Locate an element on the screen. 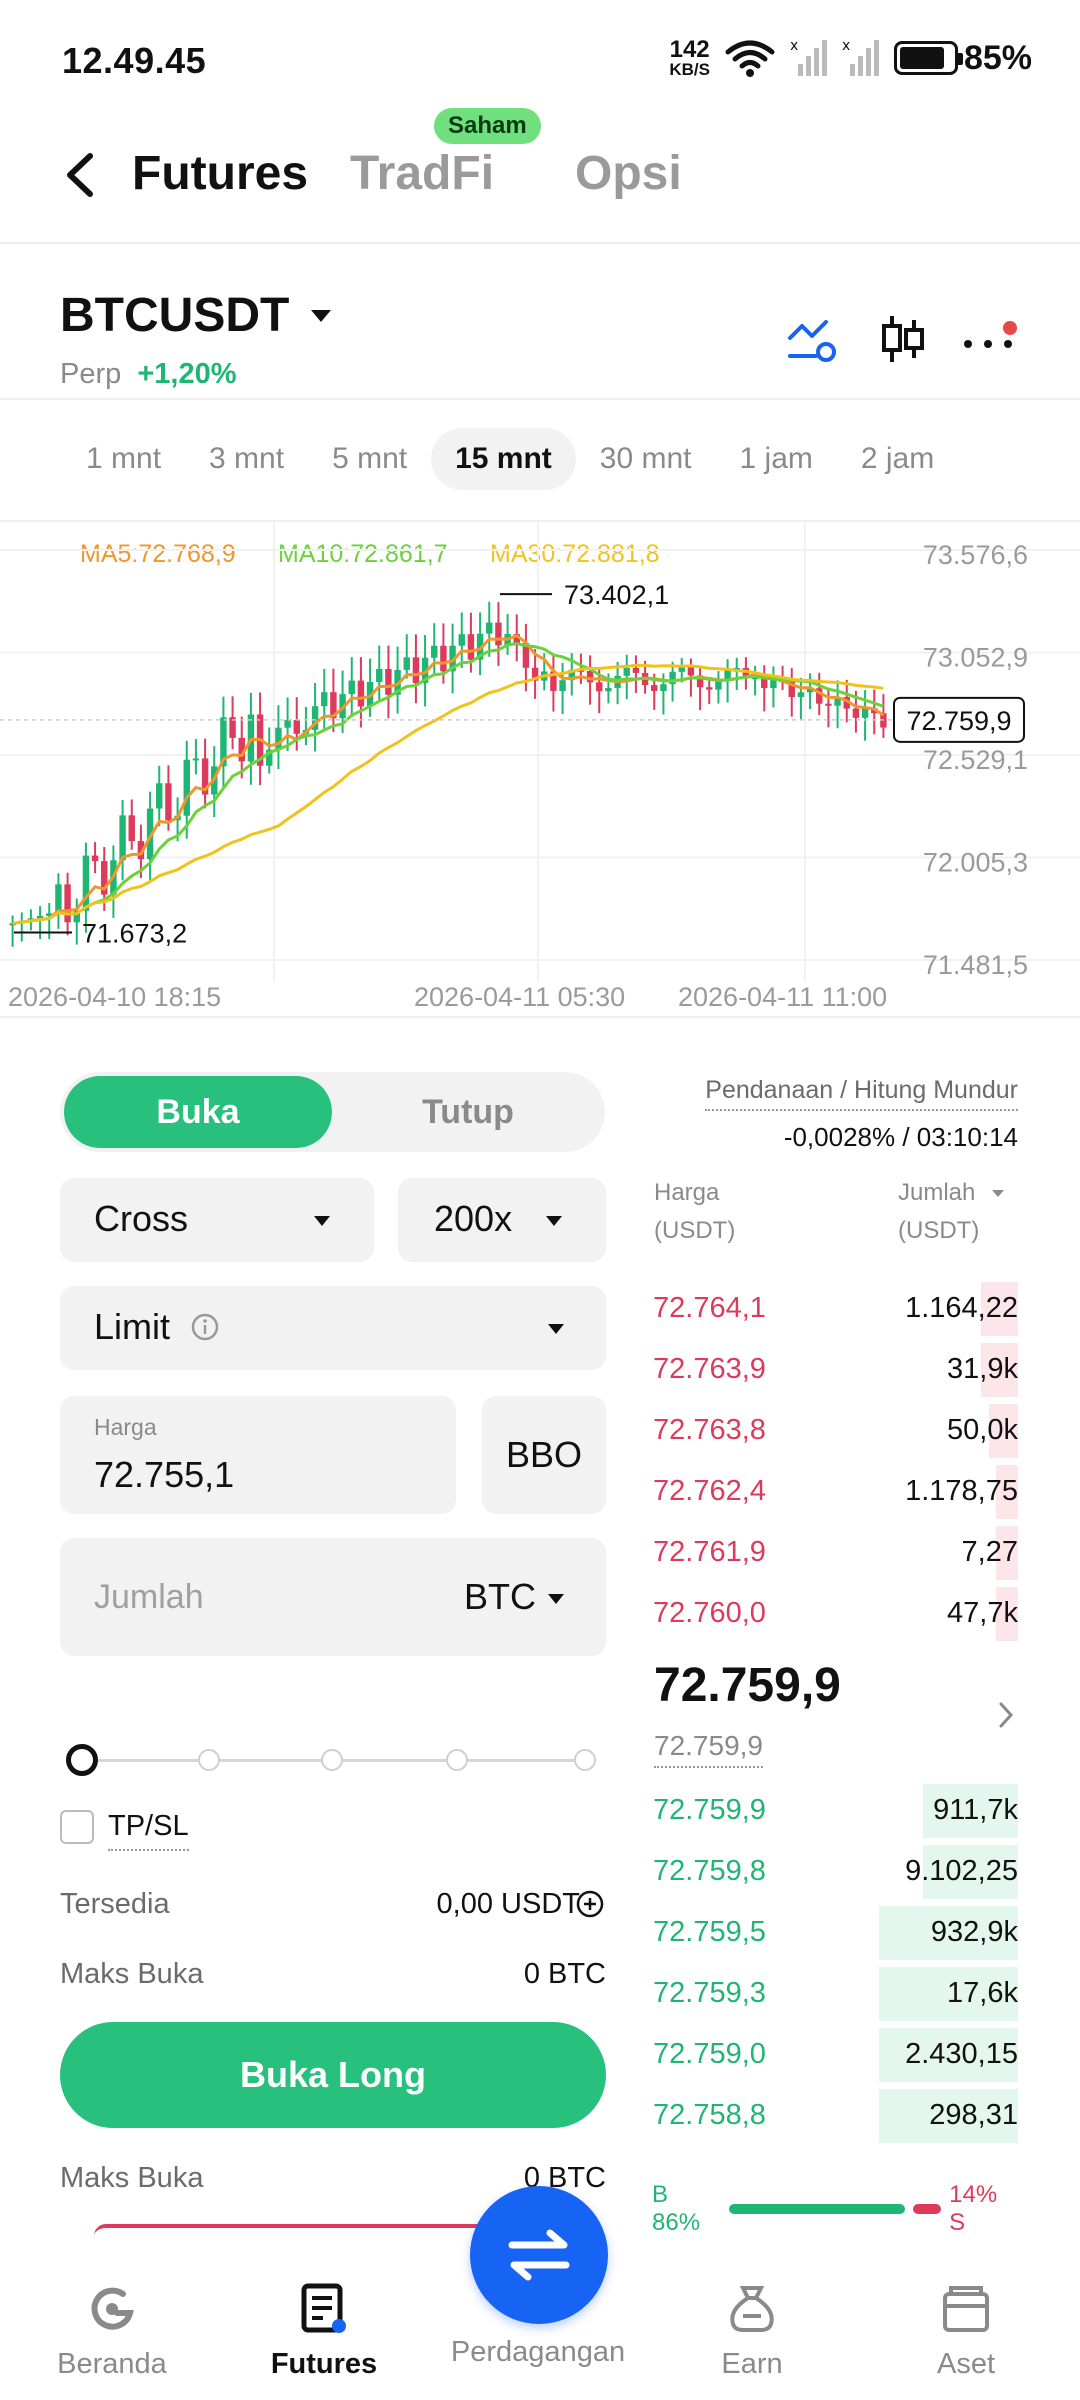 This screenshot has width=1080, height=2400. tab-tradfi: TradFi is located at coordinates (422, 173).